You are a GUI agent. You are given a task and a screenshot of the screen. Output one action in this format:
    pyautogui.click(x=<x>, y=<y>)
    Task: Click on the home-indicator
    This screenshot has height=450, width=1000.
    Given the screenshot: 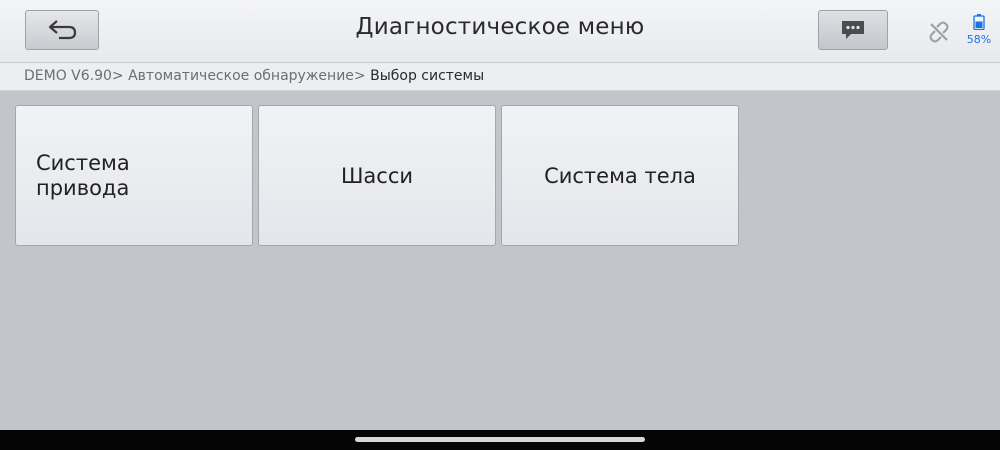 What is the action you would take?
    pyautogui.click(x=500, y=439)
    